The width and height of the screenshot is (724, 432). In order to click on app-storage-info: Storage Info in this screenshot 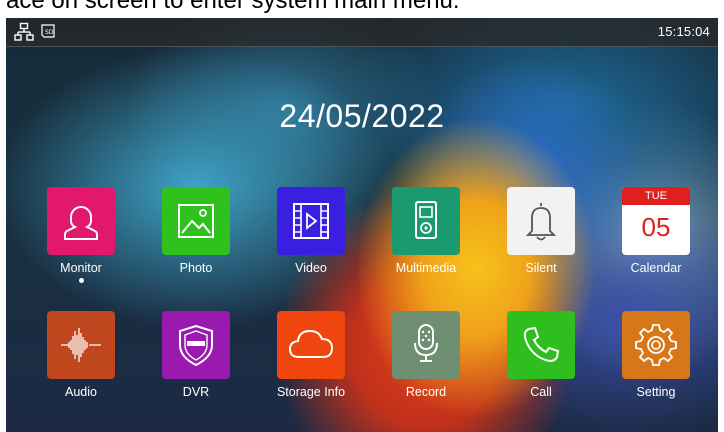, I will do `click(311, 355)`.